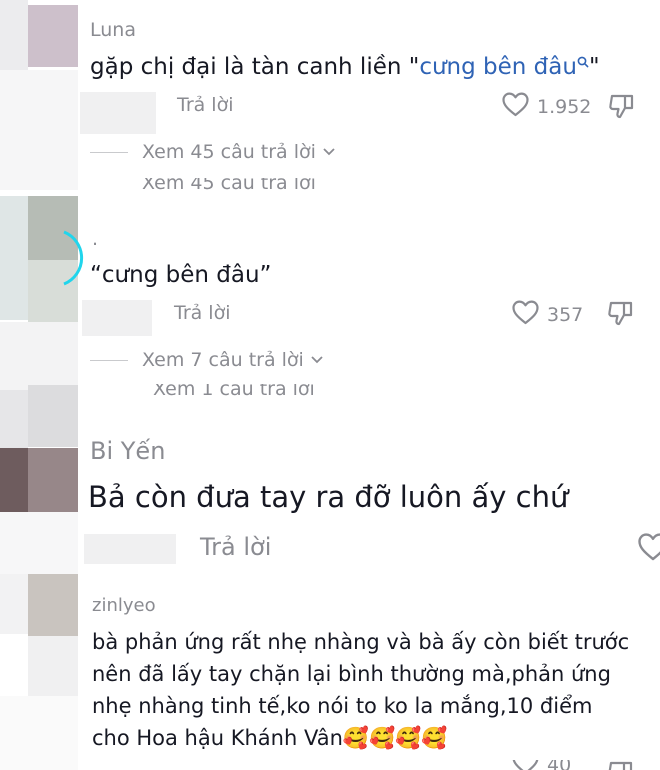 Image resolution: width=660 pixels, height=770 pixels. Describe the element at coordinates (255, 67) in the screenshot. I see `comment-text-part: gặp chị đại là tàn canh liền "` at that location.